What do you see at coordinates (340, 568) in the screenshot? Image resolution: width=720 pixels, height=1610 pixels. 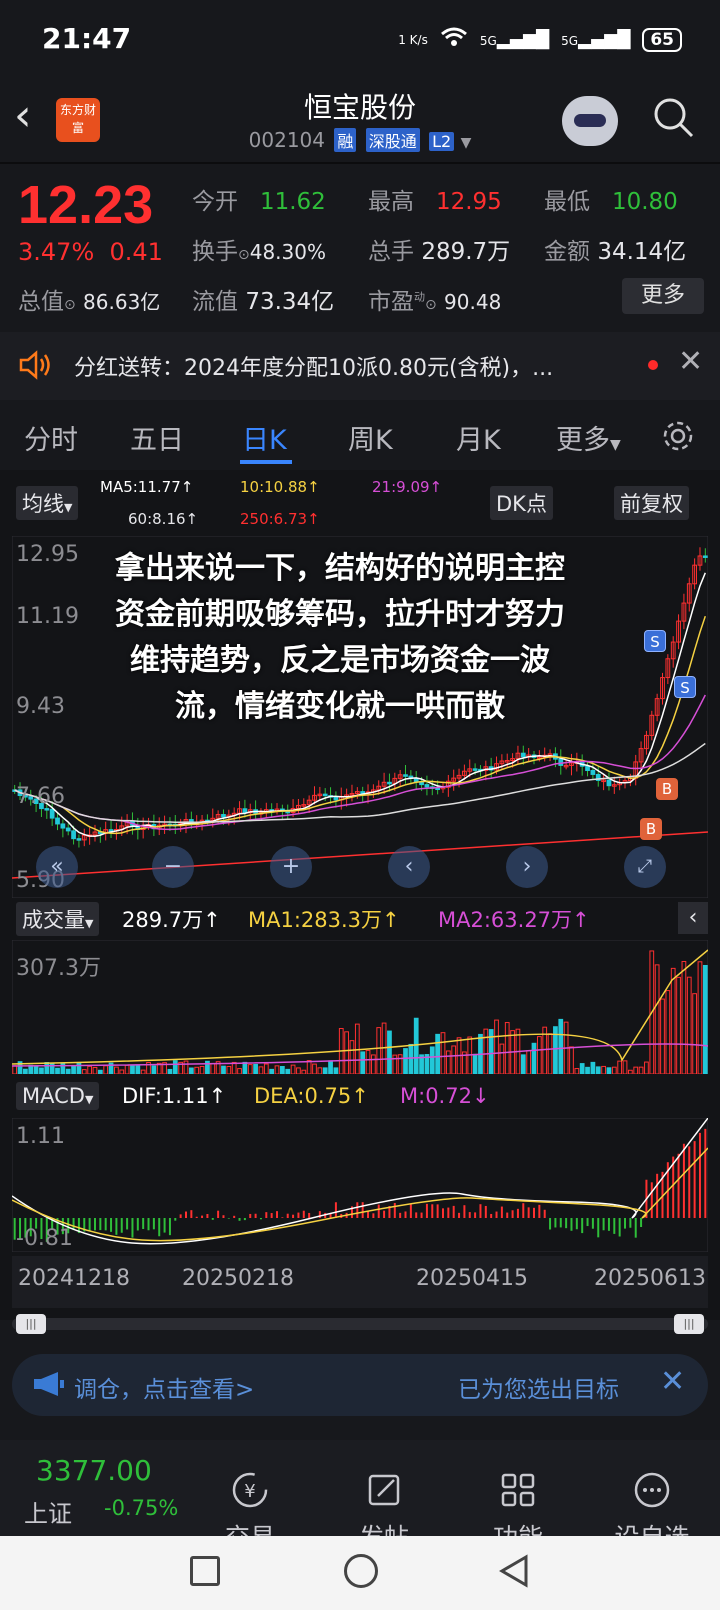 I see `caption-line-1: 拿出来说一下，结构好的说明主控` at bounding box center [340, 568].